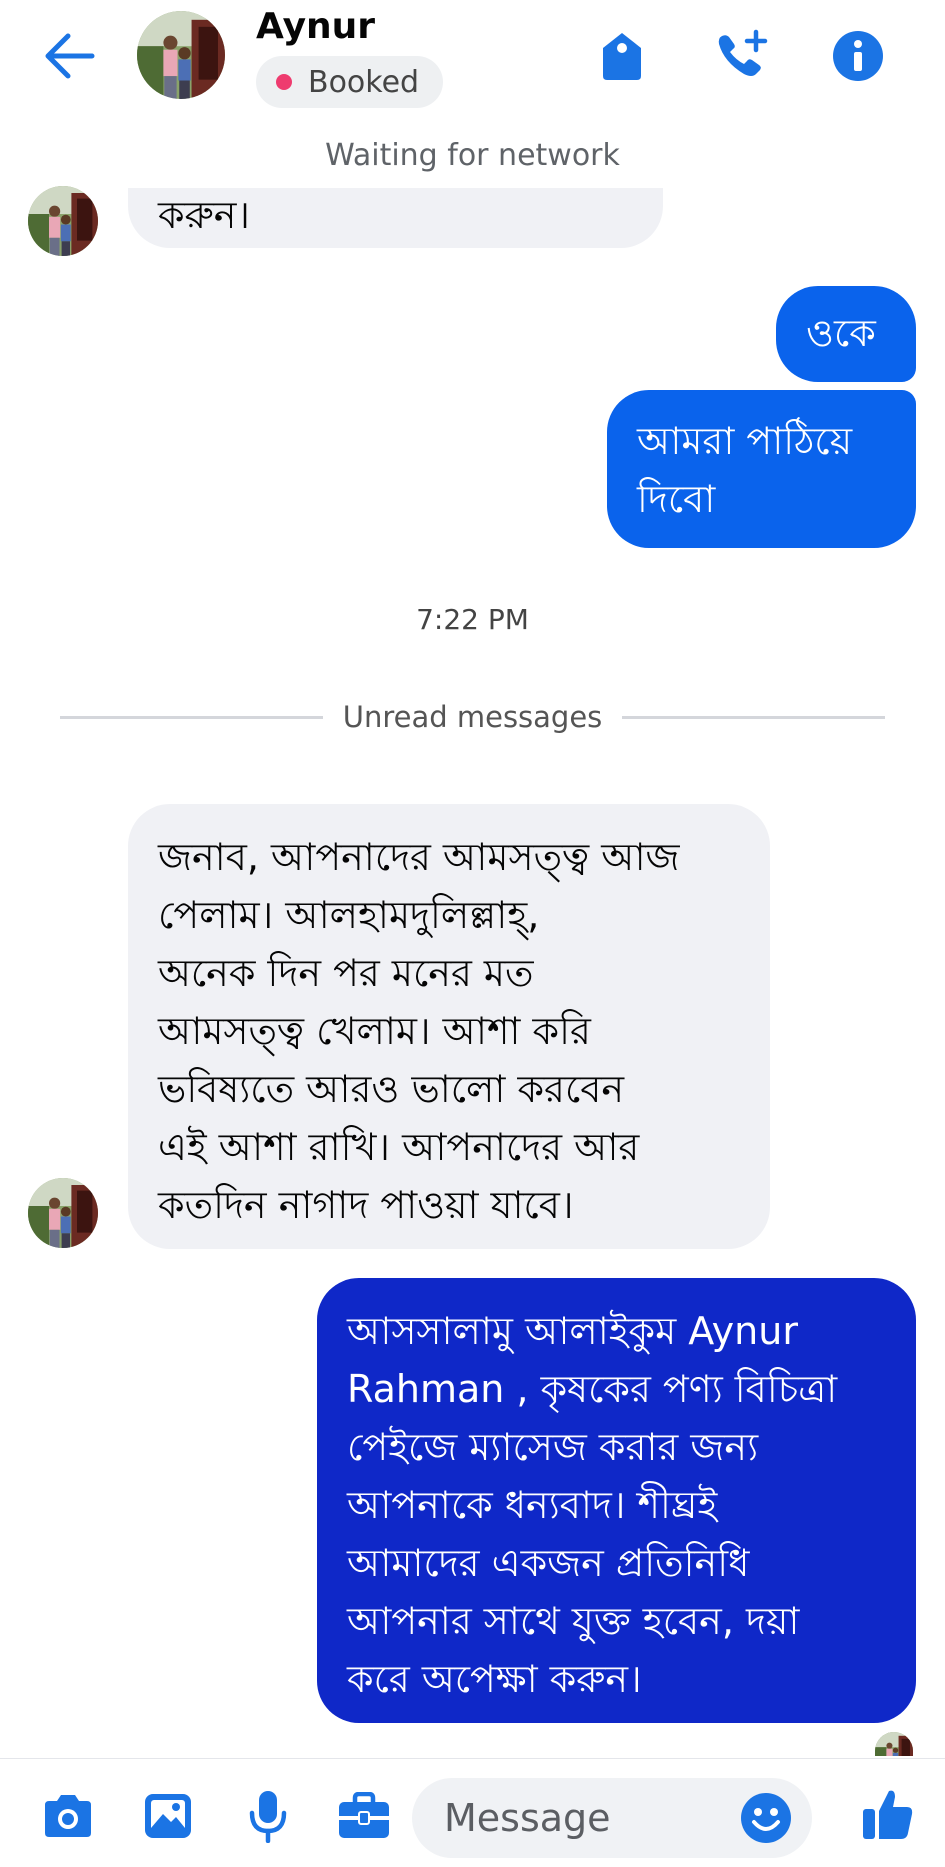 The width and height of the screenshot is (945, 1867). Describe the element at coordinates (395, 218) in the screenshot. I see `incoming-message: করুন।` at that location.